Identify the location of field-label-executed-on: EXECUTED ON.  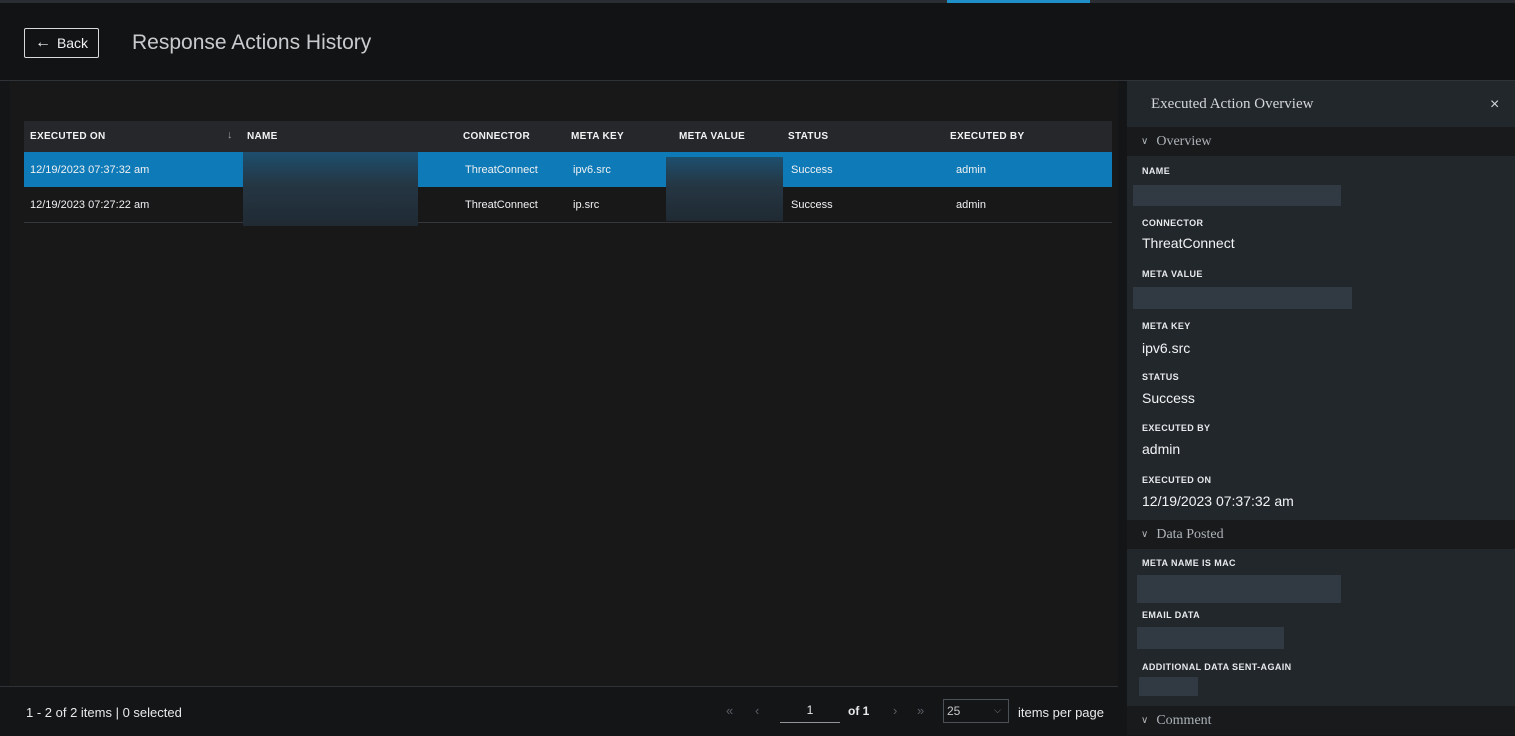
(1177, 480).